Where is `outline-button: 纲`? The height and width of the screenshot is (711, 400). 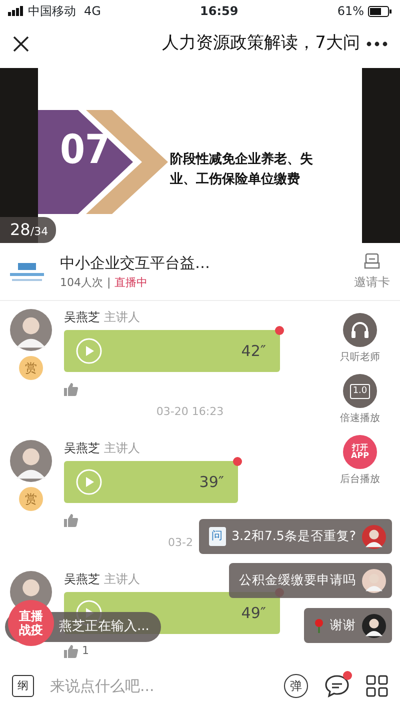 outline-button: 纲 is located at coordinates (23, 686).